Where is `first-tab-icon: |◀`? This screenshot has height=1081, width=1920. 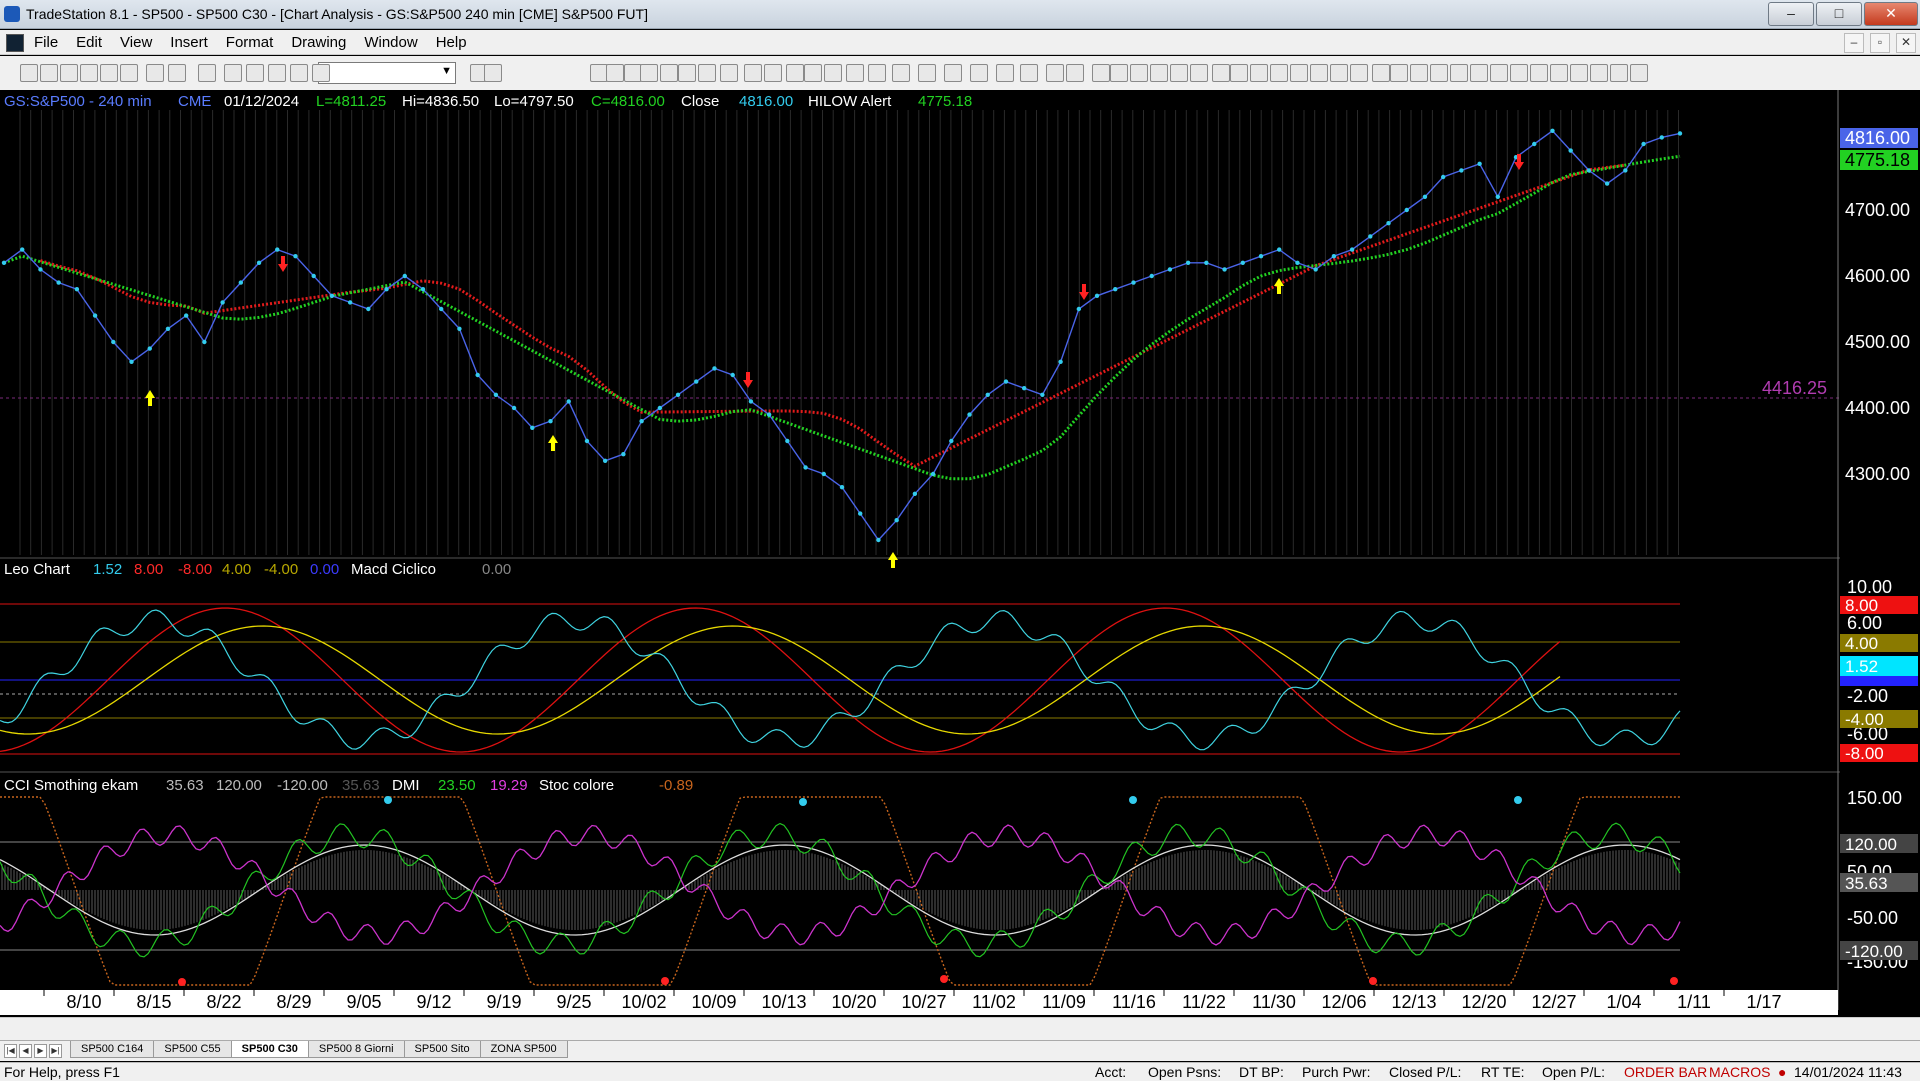
first-tab-icon: |◀ is located at coordinates (10, 1051).